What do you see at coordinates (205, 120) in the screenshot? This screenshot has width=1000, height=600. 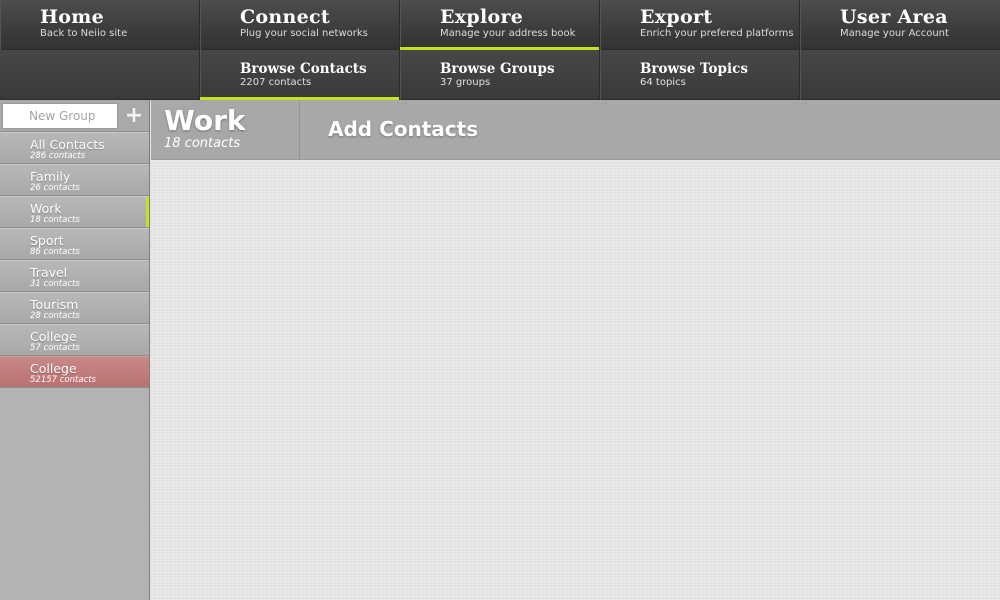 I see `page-title: Work` at bounding box center [205, 120].